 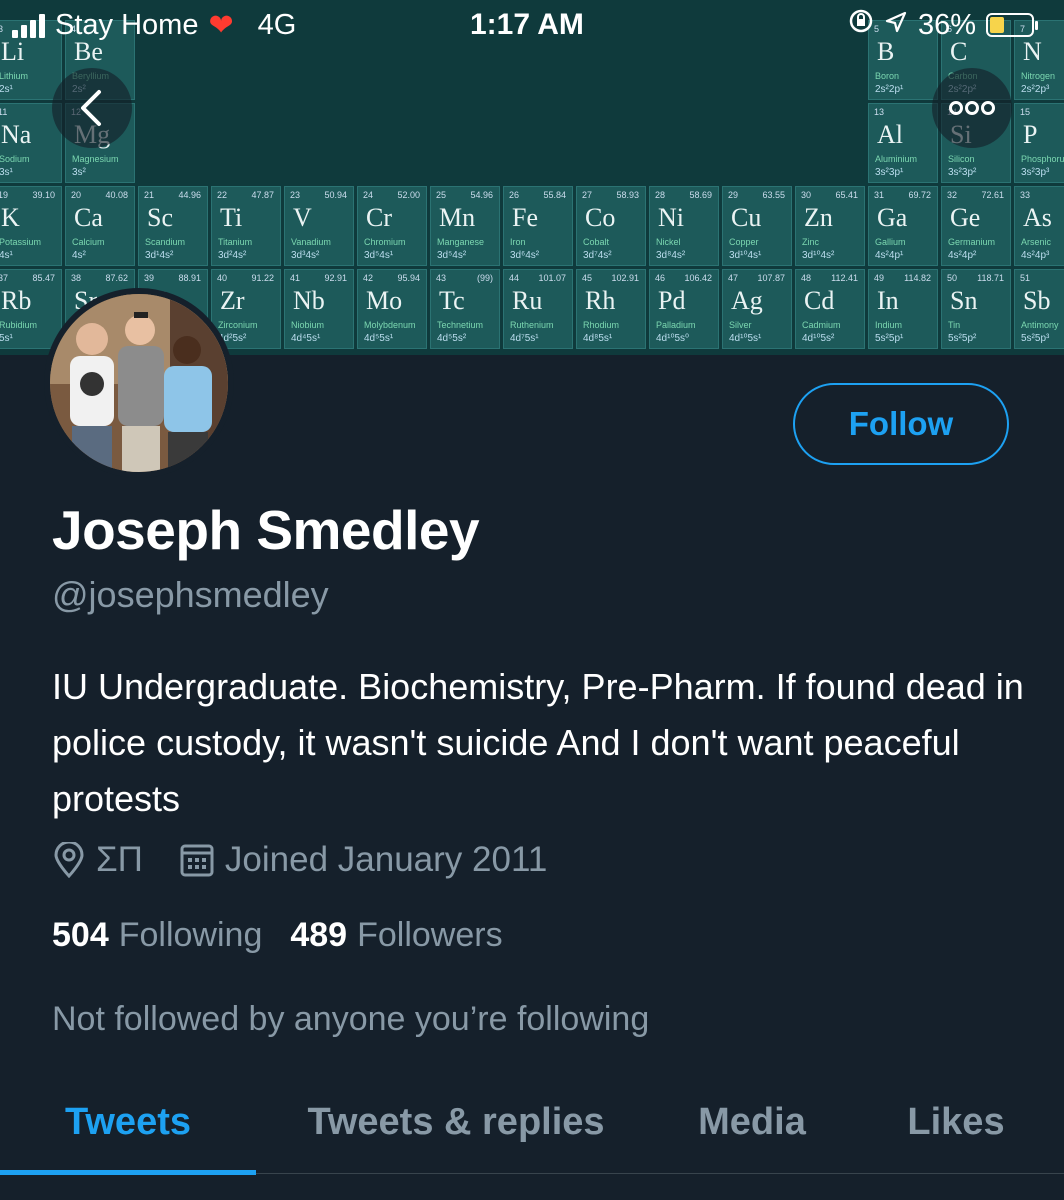 I want to click on element-cfg: 4s²4p¹, so click(x=889, y=255).